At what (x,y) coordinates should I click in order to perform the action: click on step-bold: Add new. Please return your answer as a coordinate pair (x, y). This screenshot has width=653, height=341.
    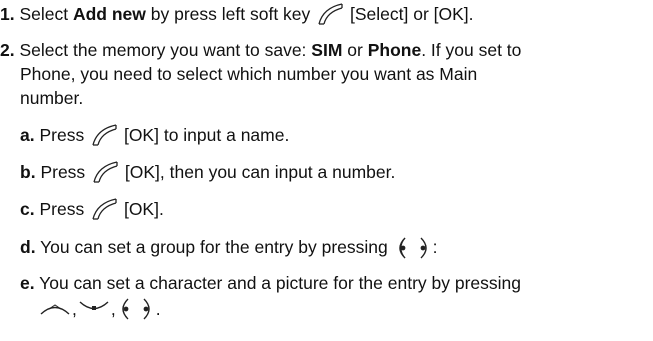
    Looking at the image, I should click on (109, 14).